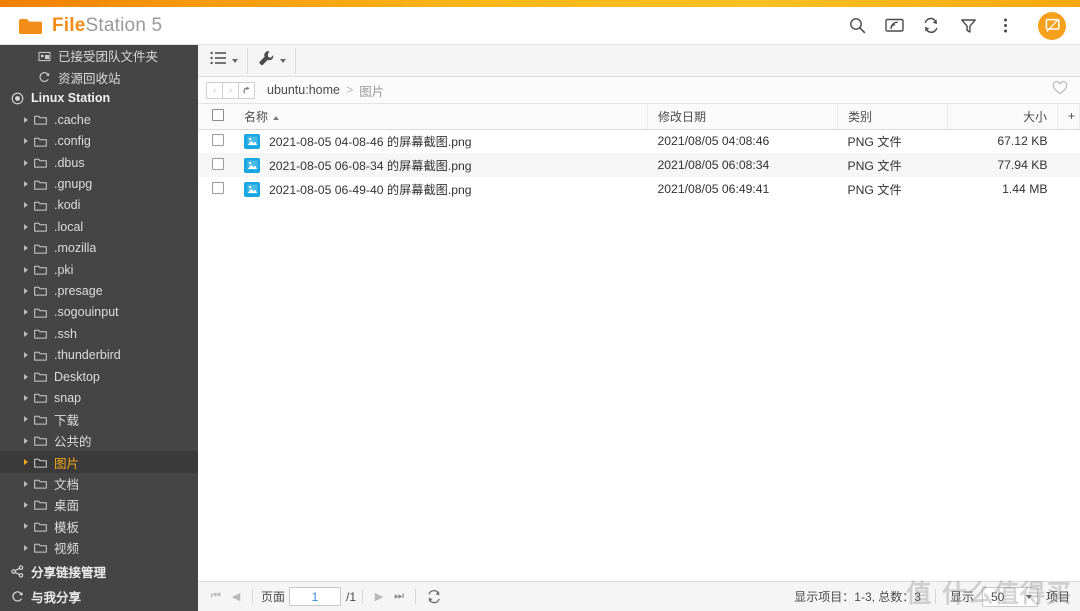 This screenshot has height=611, width=1080. What do you see at coordinates (99, 397) in the screenshot?
I see `sidebar-item-snap: snap` at bounding box center [99, 397].